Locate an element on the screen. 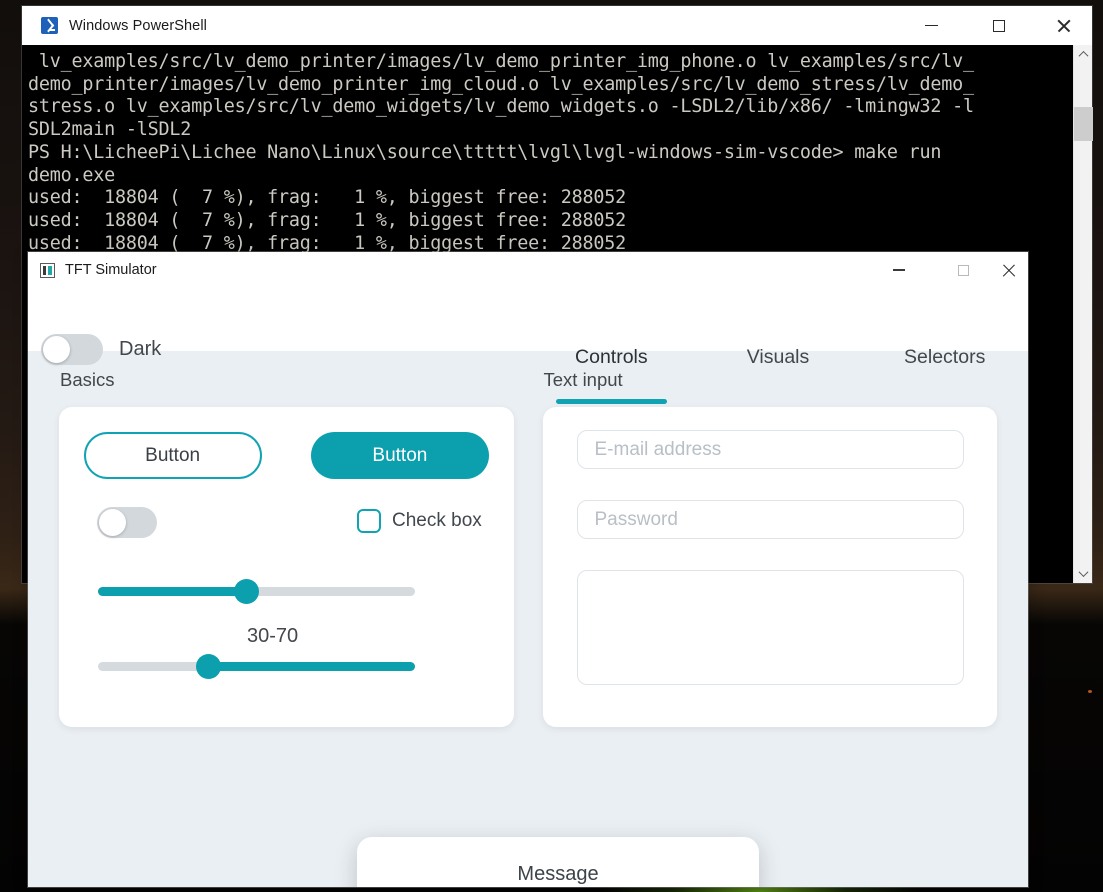  message-dialog: Message Cancel Ok is located at coordinates (558, 862).